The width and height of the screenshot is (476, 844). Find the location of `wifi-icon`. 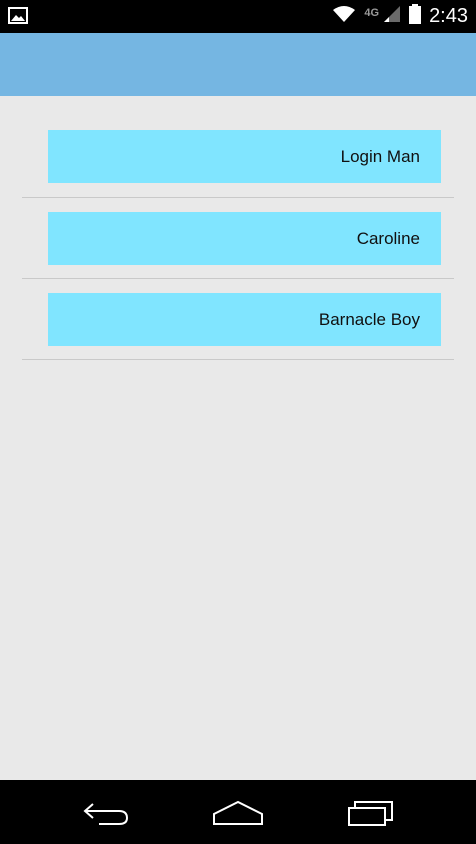

wifi-icon is located at coordinates (344, 16).